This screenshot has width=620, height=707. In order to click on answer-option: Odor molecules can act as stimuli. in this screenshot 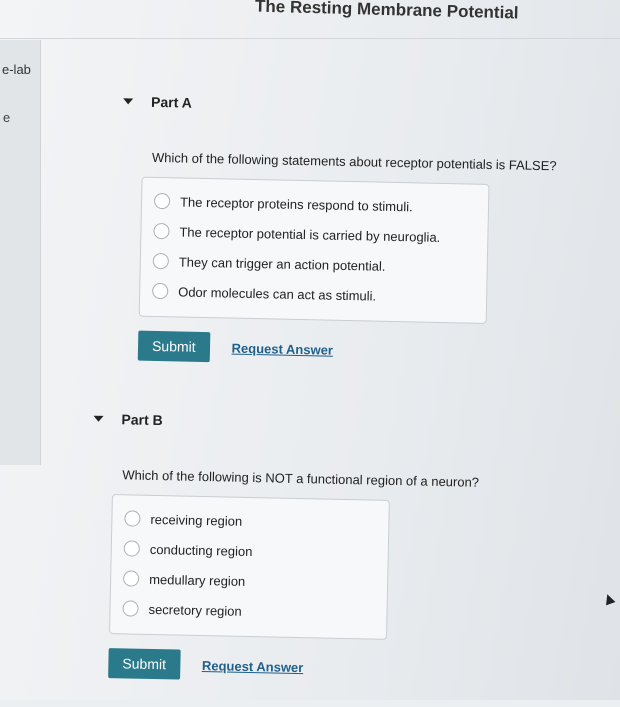, I will do `click(313, 294)`.